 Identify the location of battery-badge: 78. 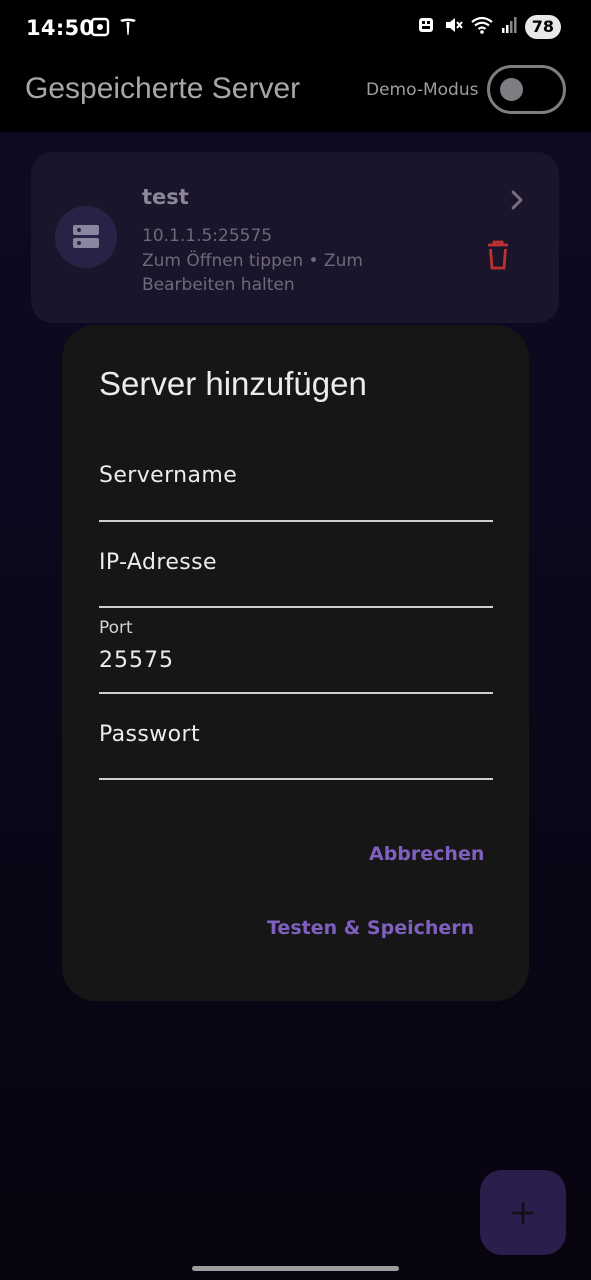
(542, 27).